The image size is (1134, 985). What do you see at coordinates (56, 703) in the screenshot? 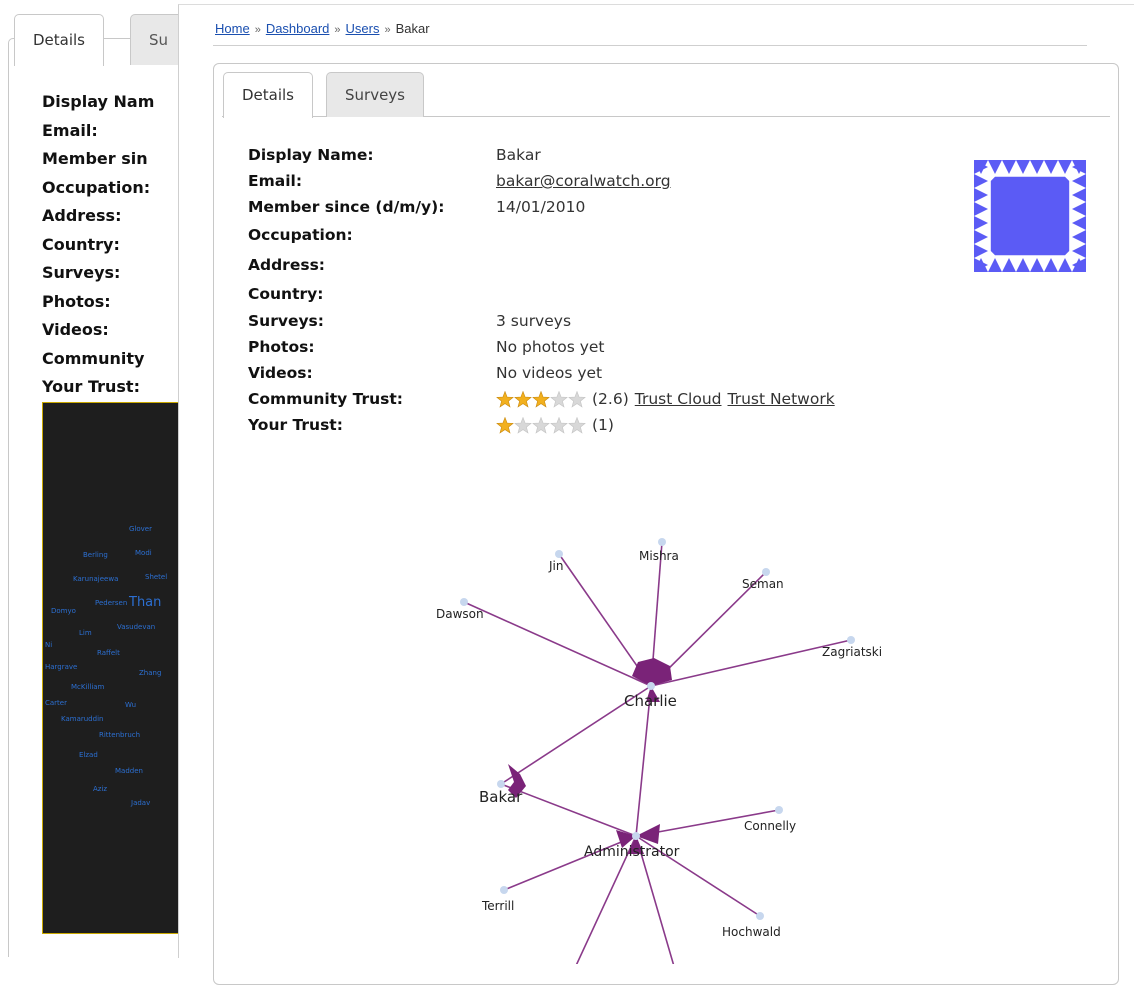
I see `cloud-word: Carter` at bounding box center [56, 703].